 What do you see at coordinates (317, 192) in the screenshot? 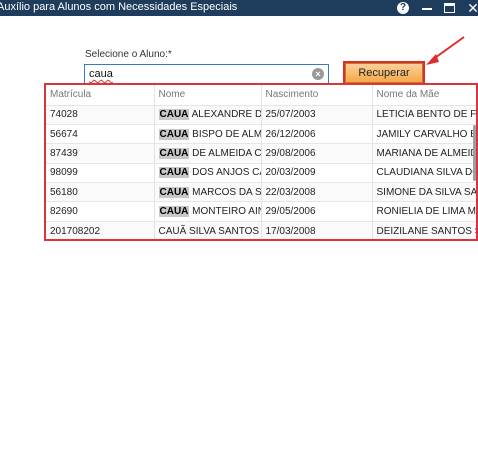
I see `cell-nascimento: 22/03/2008` at bounding box center [317, 192].